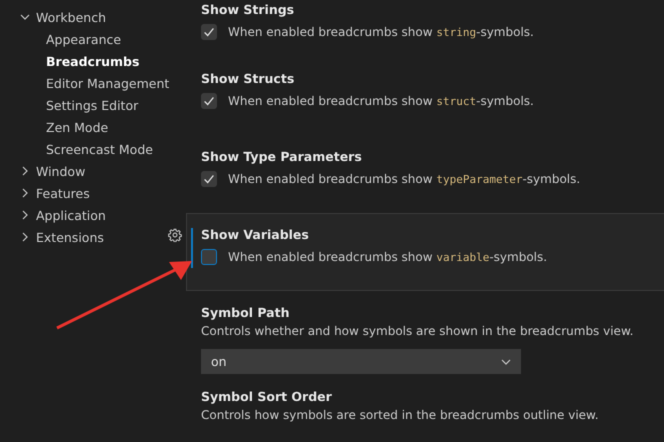  Describe the element at coordinates (248, 78) in the screenshot. I see `setting-title: Show Structs` at that location.